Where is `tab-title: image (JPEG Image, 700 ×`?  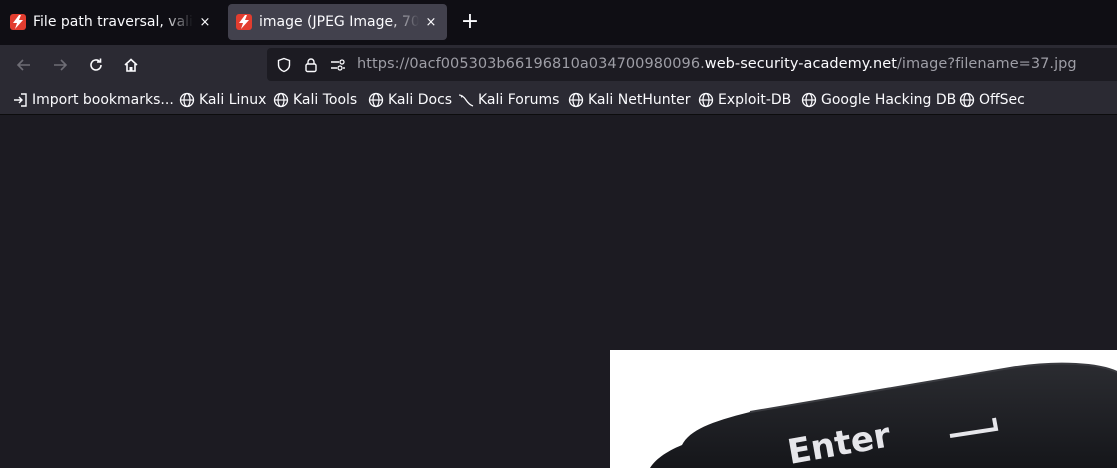 tab-title: image (JPEG Image, 700 × is located at coordinates (339, 22).